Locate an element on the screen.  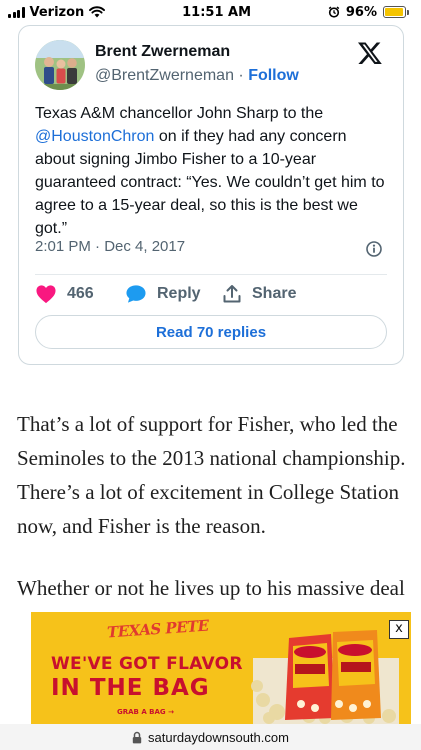
avatar is located at coordinates (60, 65).